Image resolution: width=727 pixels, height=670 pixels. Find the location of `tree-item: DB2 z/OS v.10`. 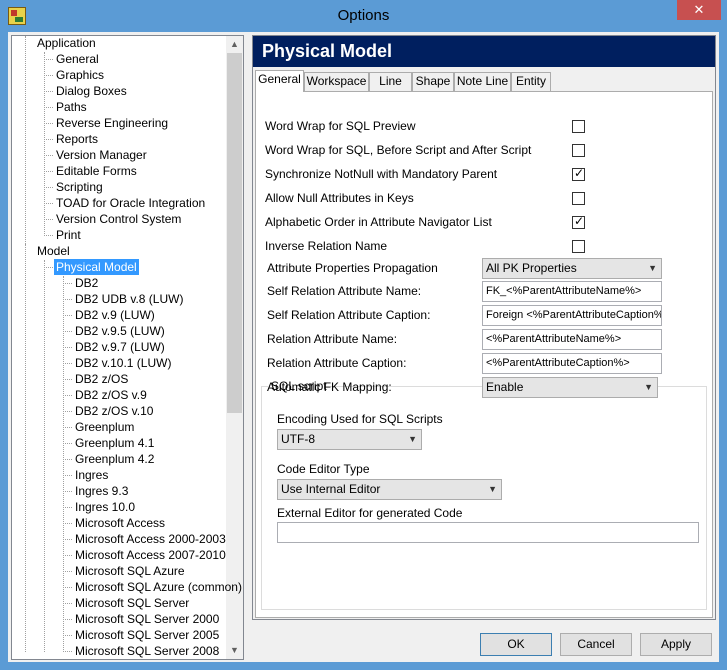

tree-item: DB2 z/OS v.10 is located at coordinates (114, 411).